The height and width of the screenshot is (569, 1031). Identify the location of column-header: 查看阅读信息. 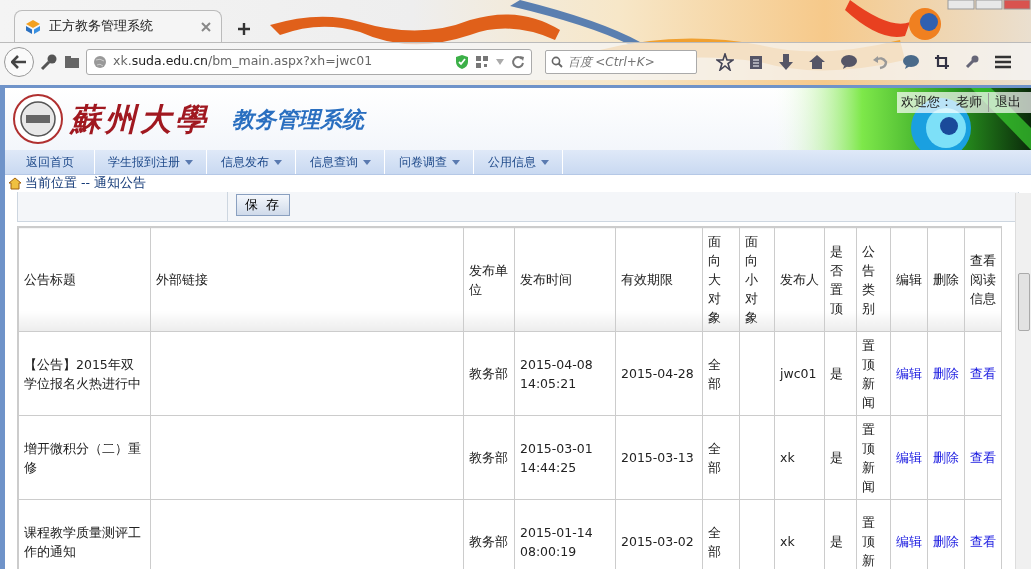
(983, 279).